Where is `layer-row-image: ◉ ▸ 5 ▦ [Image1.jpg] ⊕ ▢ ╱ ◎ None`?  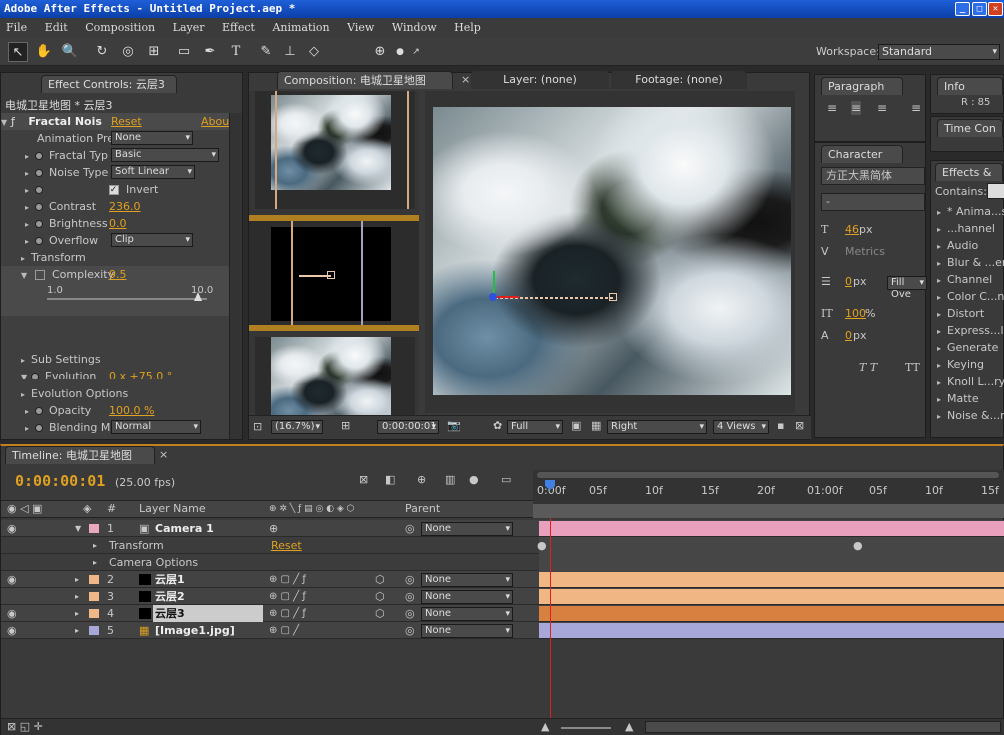
layer-row-image: ◉ ▸ 5 ▦ [Image1.jpg] ⊕ ▢ ╱ ◎ None is located at coordinates (502, 630).